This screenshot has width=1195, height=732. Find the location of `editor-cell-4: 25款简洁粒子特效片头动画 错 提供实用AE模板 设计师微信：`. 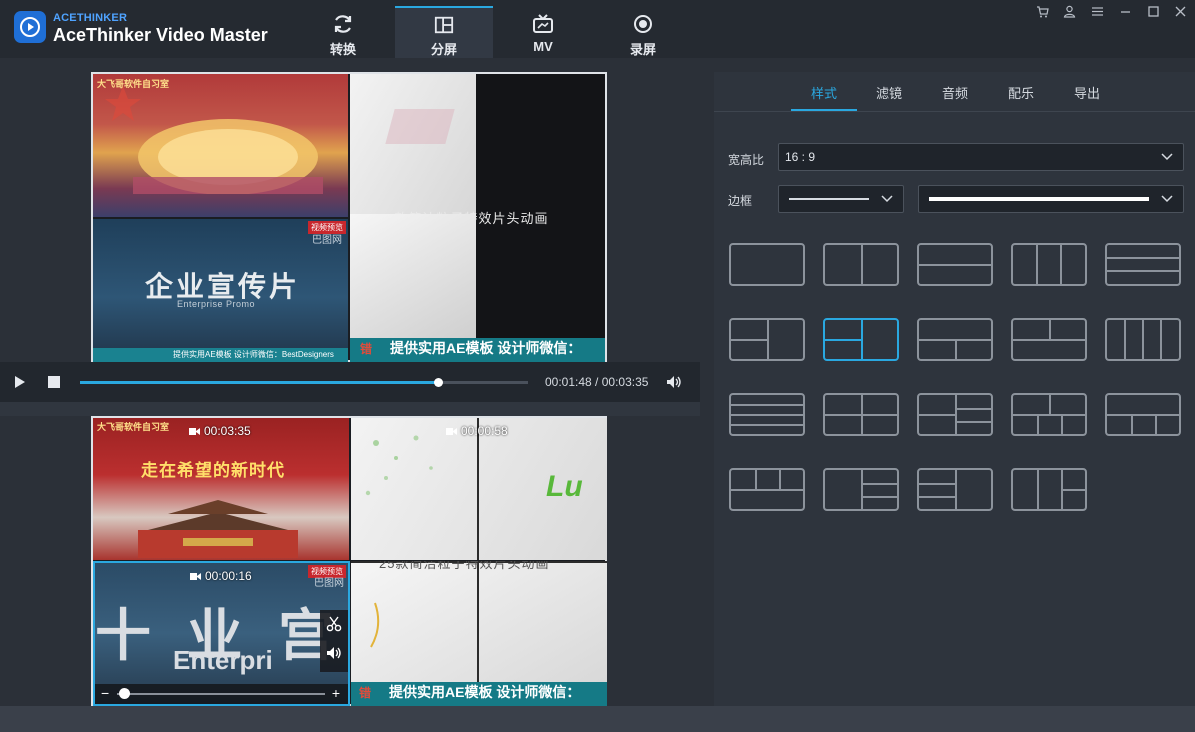

editor-cell-4: 25款简洁粒子特效片头动画 错 提供实用AE模板 设计师微信： is located at coordinates (479, 633).